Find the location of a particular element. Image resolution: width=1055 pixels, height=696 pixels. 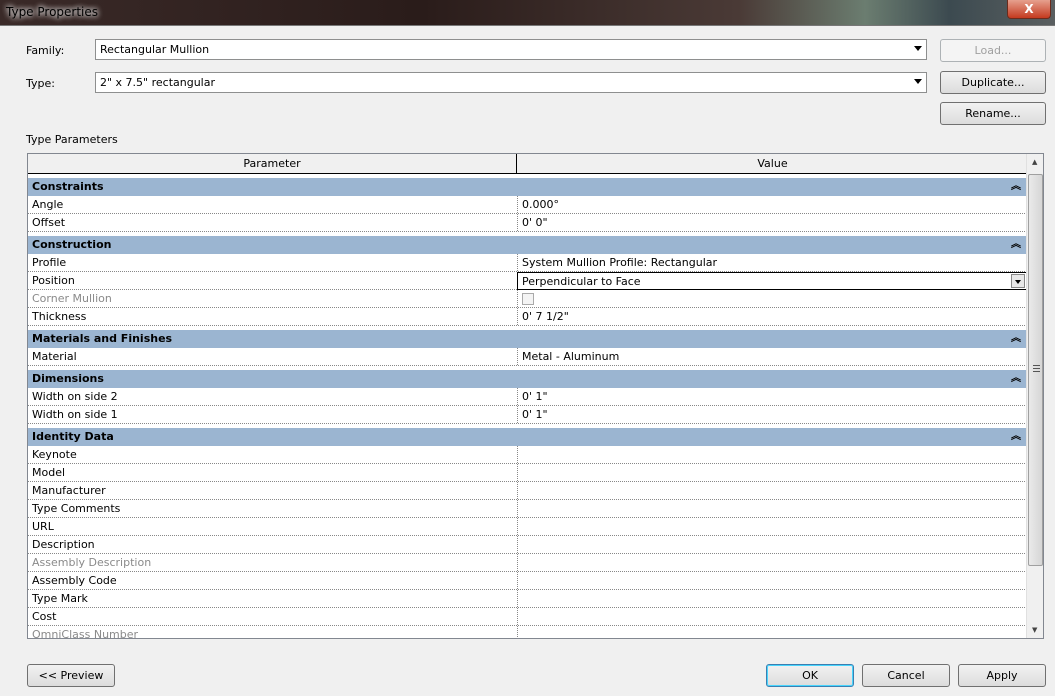

parameter-row: Type Comments is located at coordinates (527, 509).